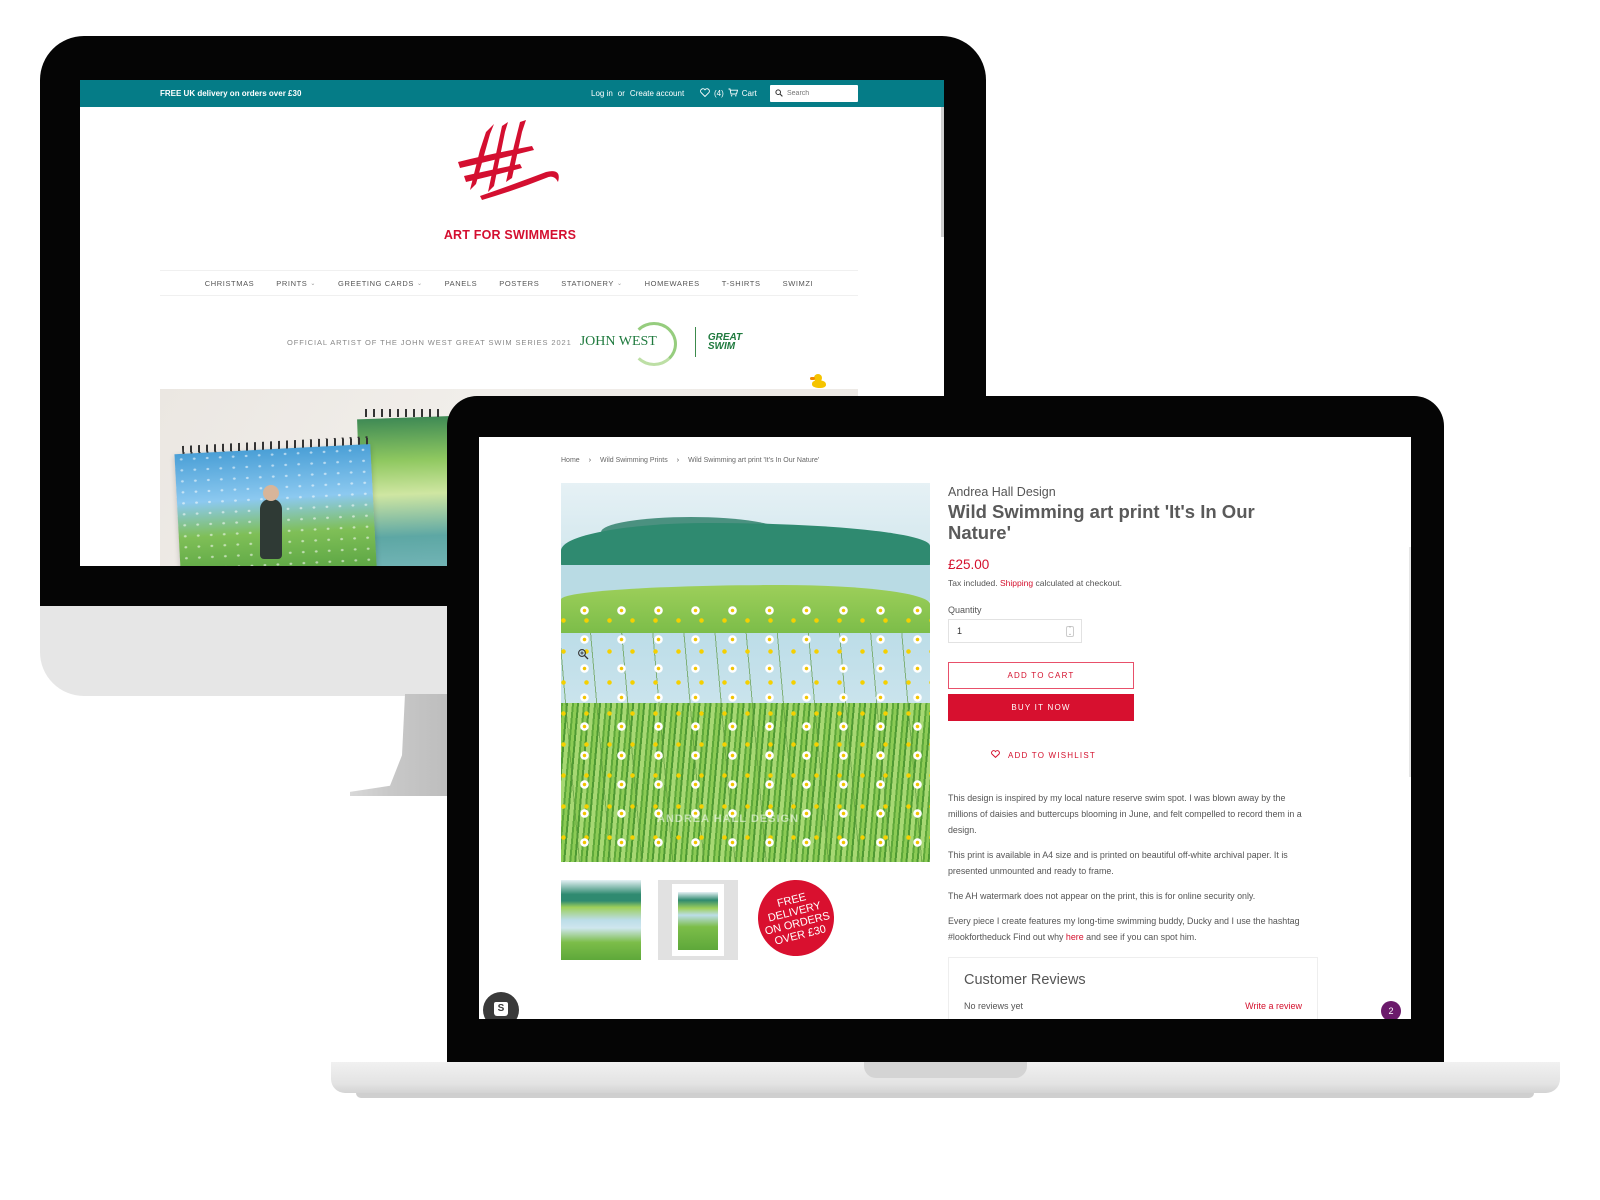 Image resolution: width=1600 pixels, height=1200 pixels. Describe the element at coordinates (292, 283) in the screenshot. I see `nav-label: PRINTS` at that location.